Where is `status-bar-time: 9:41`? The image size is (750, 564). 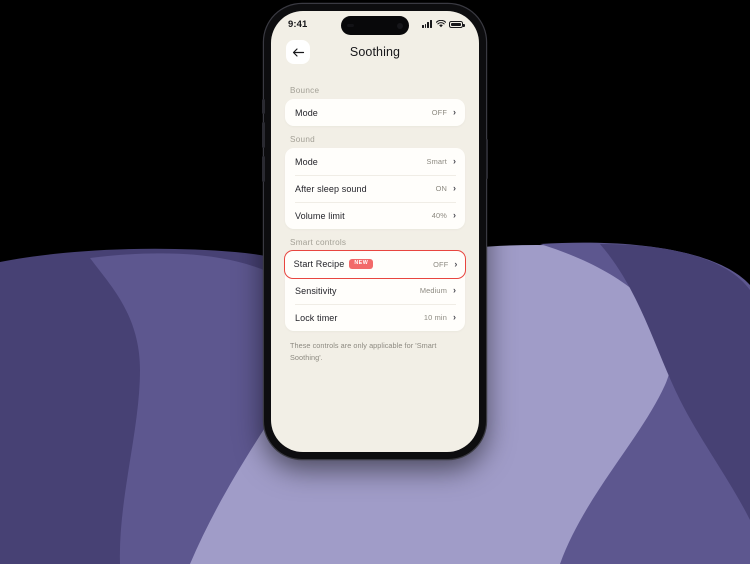
status-bar-time: 9:41 is located at coordinates (298, 24).